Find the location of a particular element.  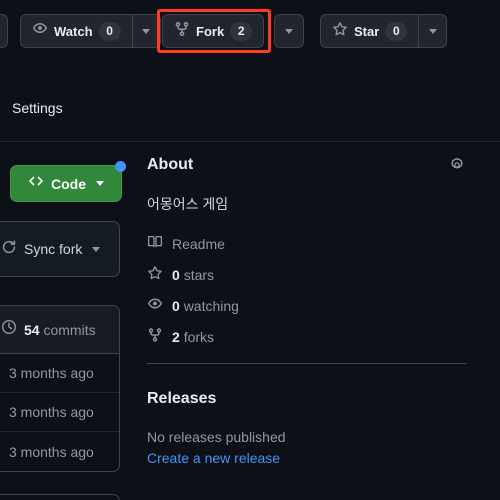

star-button-group: Star 0 is located at coordinates (384, 31).